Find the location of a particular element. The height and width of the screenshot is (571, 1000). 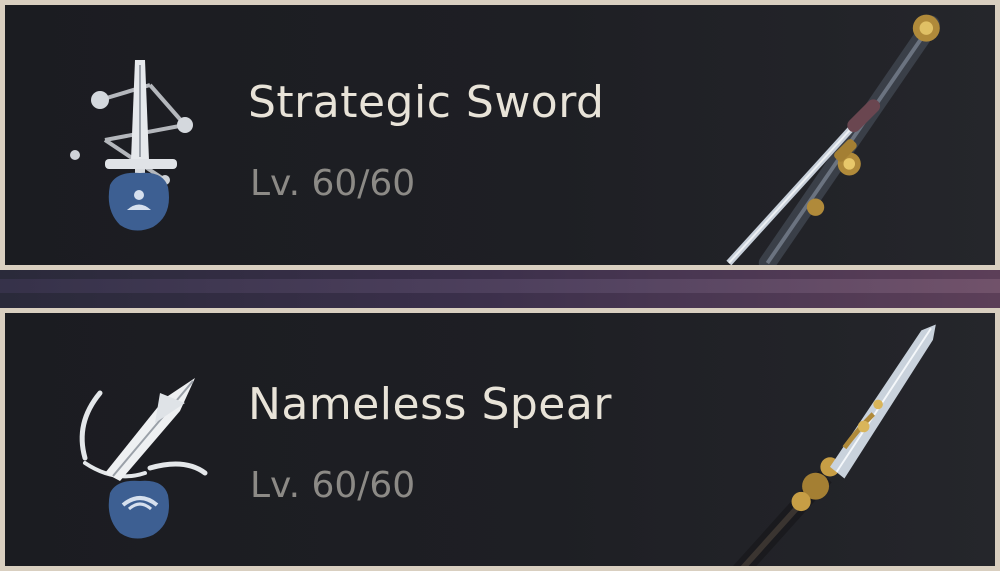

sword-skill-icon is located at coordinates (131, 145).